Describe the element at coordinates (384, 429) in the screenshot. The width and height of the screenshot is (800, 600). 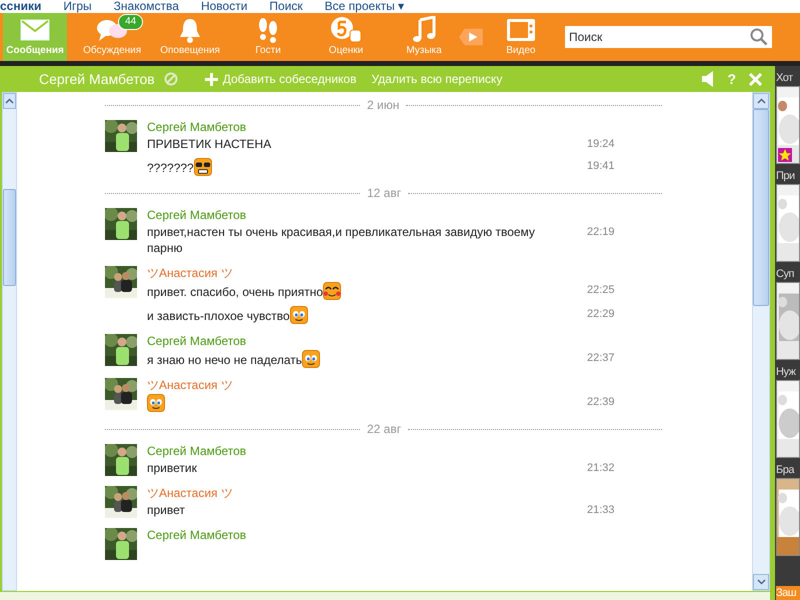
I see `date-separator: 22 авг` at that location.